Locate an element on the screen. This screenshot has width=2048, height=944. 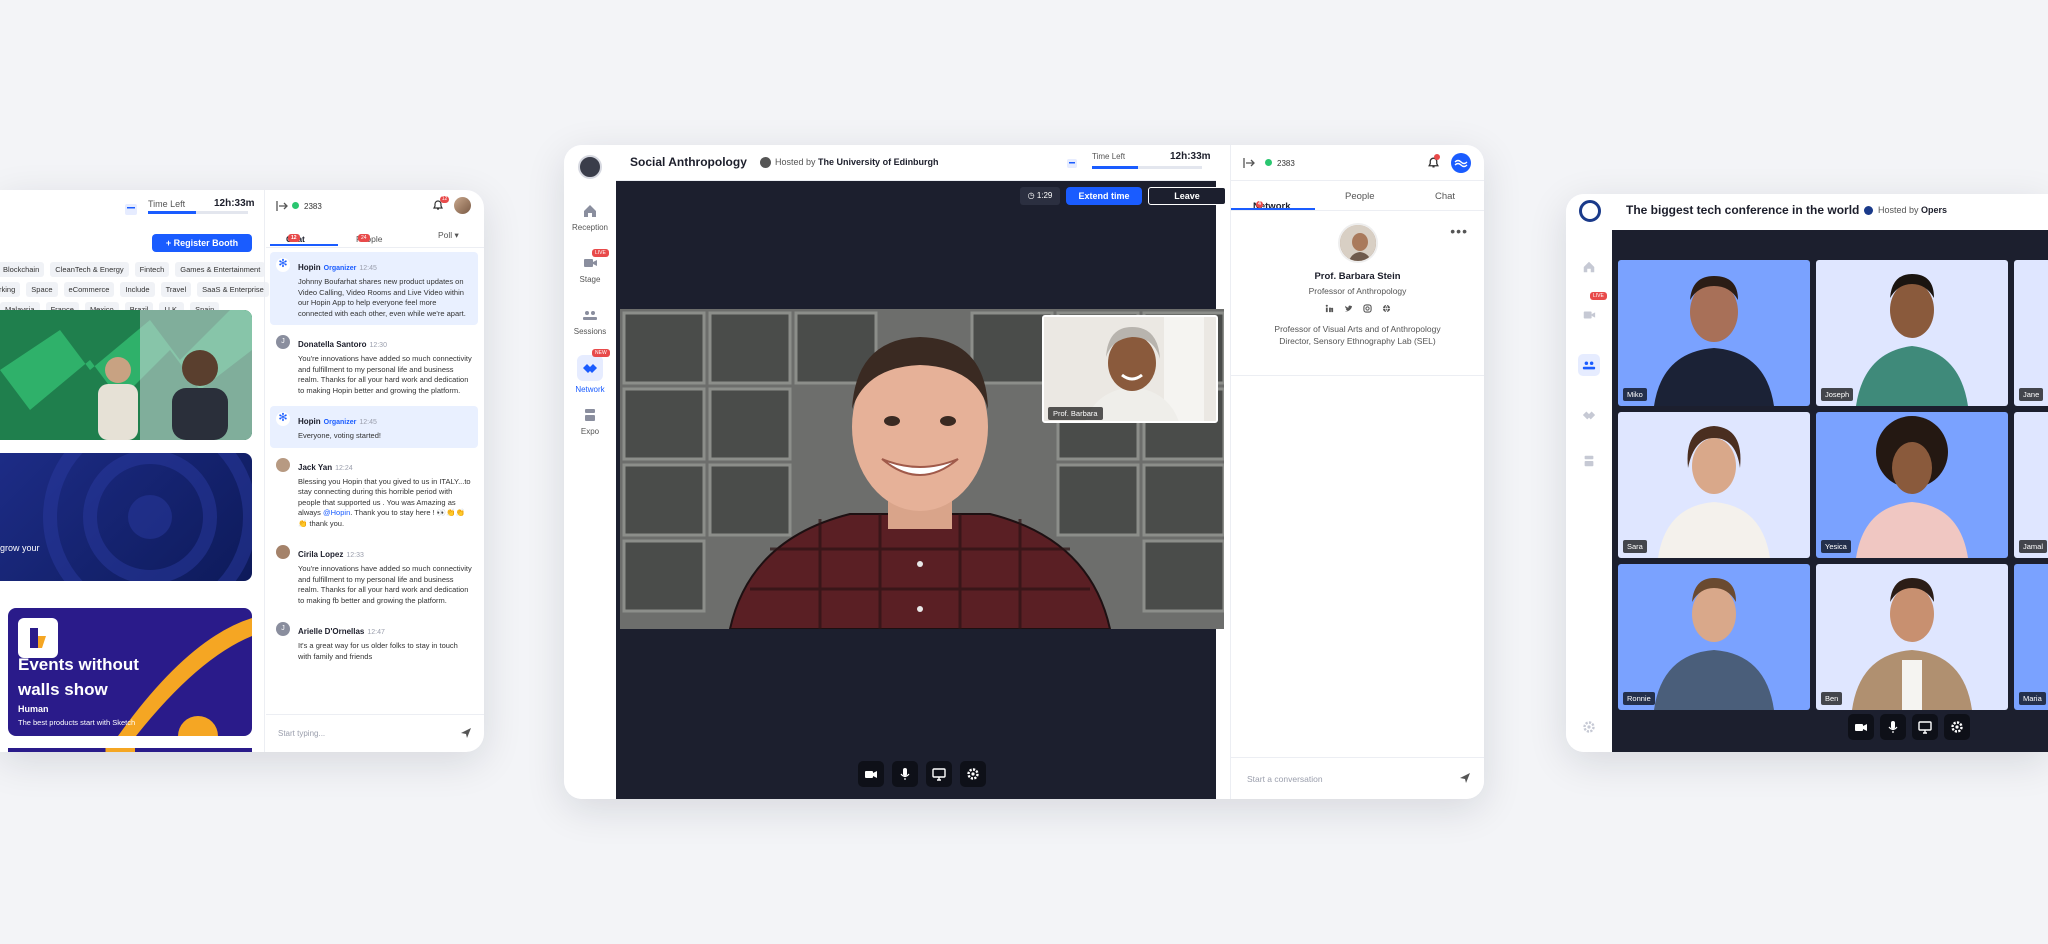
tag-chip: Games & Entertainment is located at coordinates (220, 269).